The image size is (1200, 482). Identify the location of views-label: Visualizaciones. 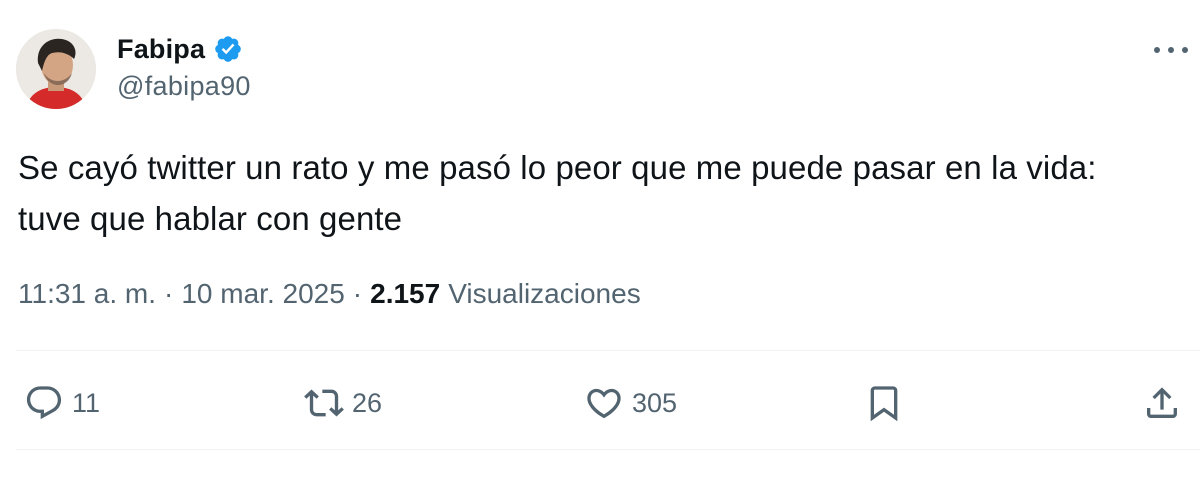
(544, 293).